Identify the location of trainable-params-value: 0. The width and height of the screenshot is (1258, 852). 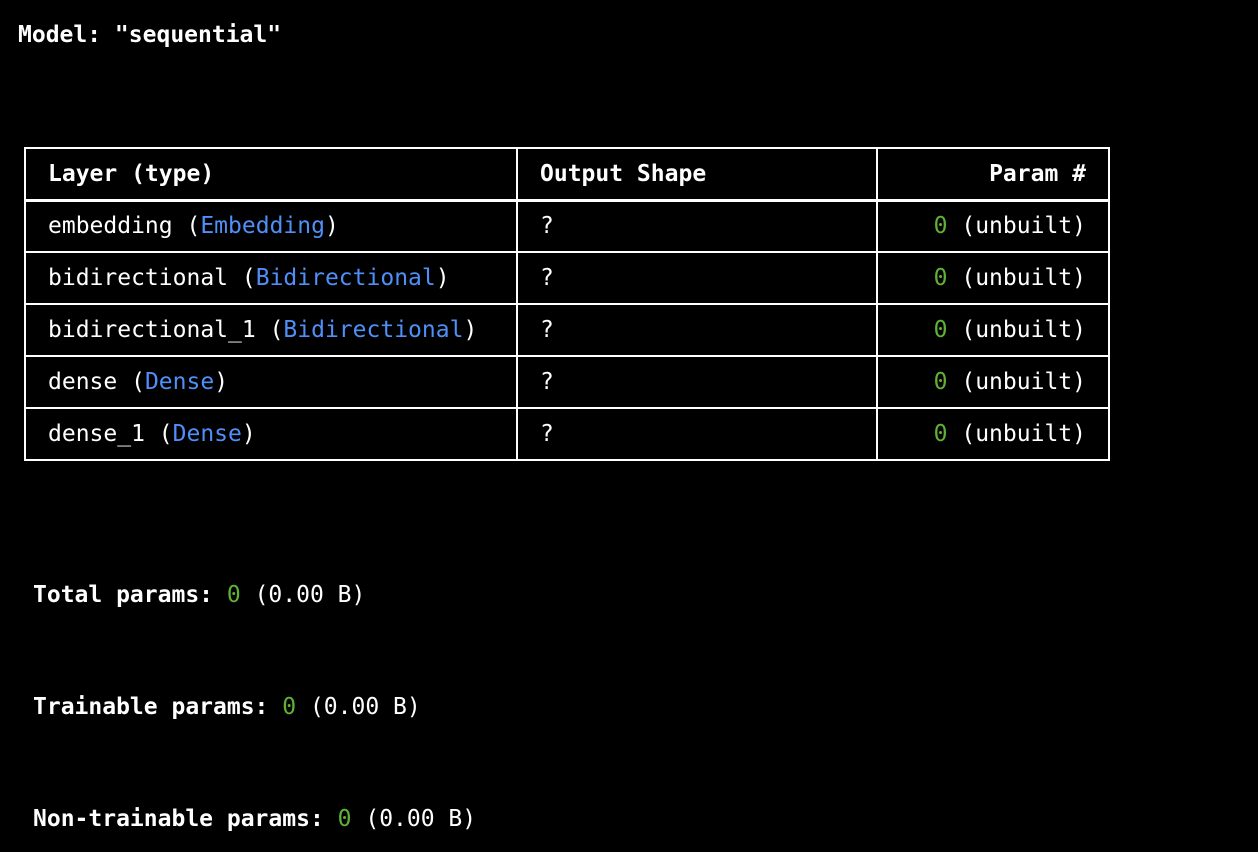
(289, 707).